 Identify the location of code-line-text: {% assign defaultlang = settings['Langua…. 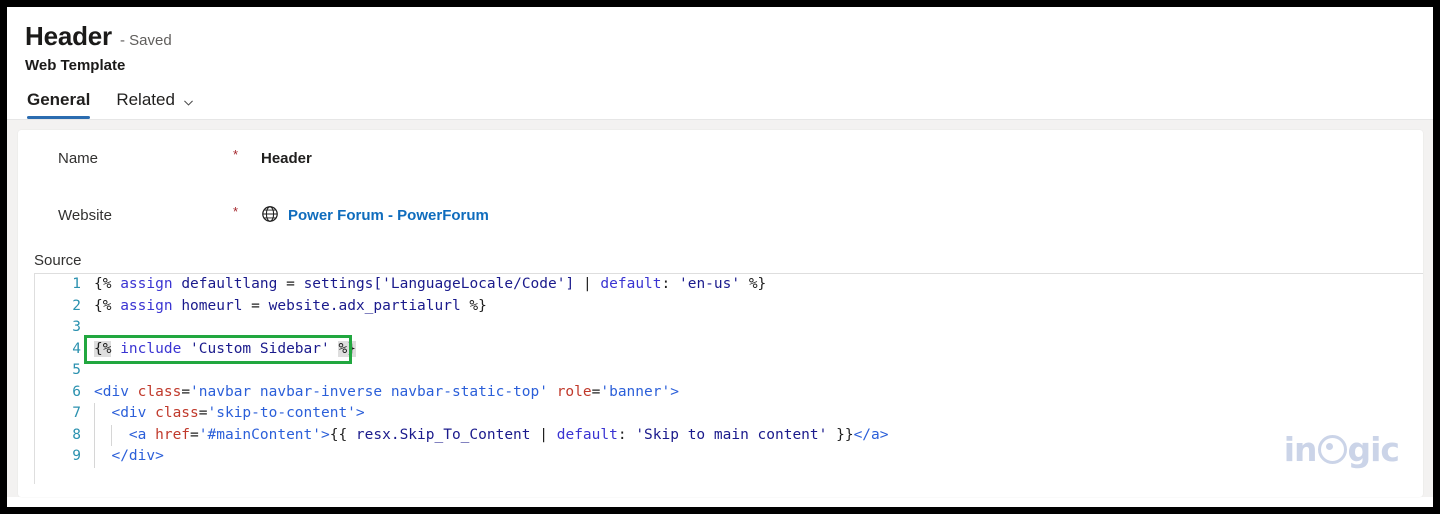
(758, 285).